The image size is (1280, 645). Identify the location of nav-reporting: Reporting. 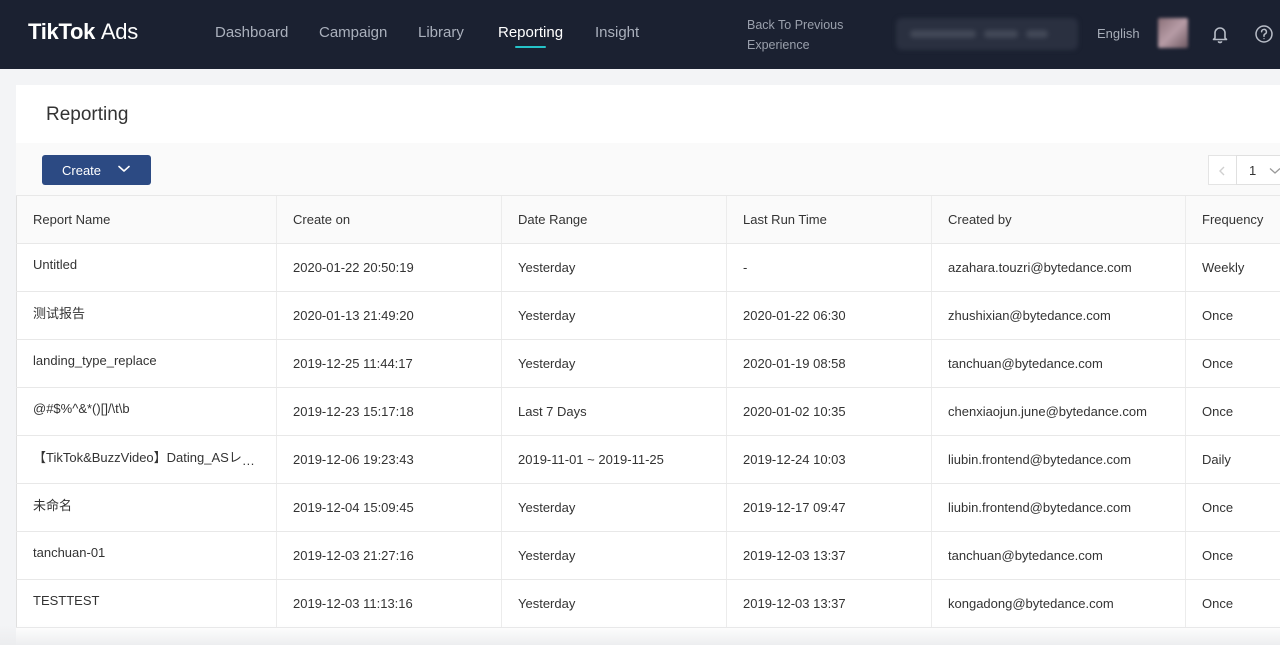
(530, 36).